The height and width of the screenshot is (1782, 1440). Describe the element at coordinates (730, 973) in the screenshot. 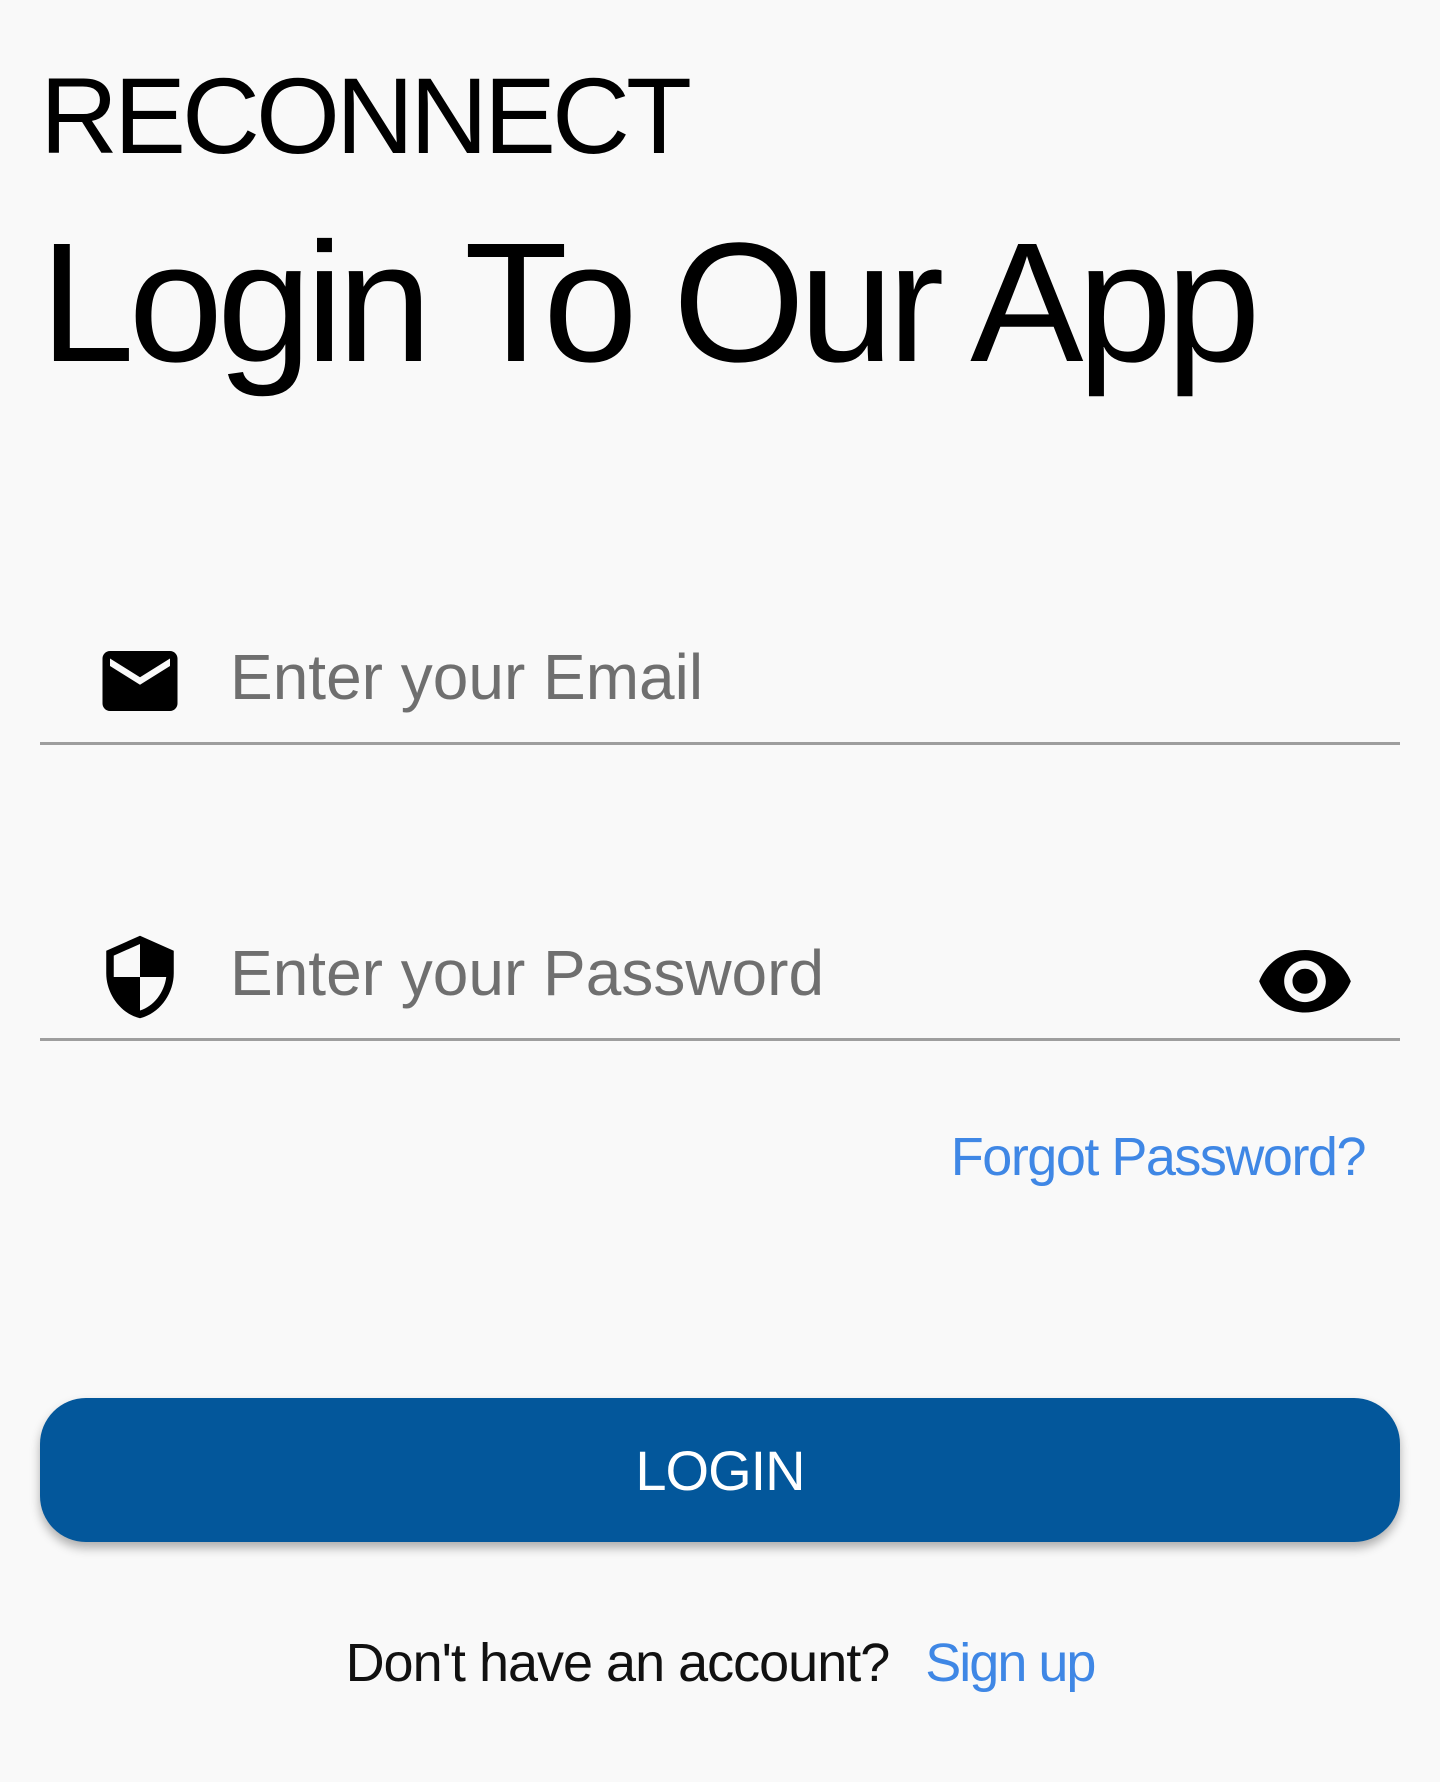

I see `password-input` at that location.